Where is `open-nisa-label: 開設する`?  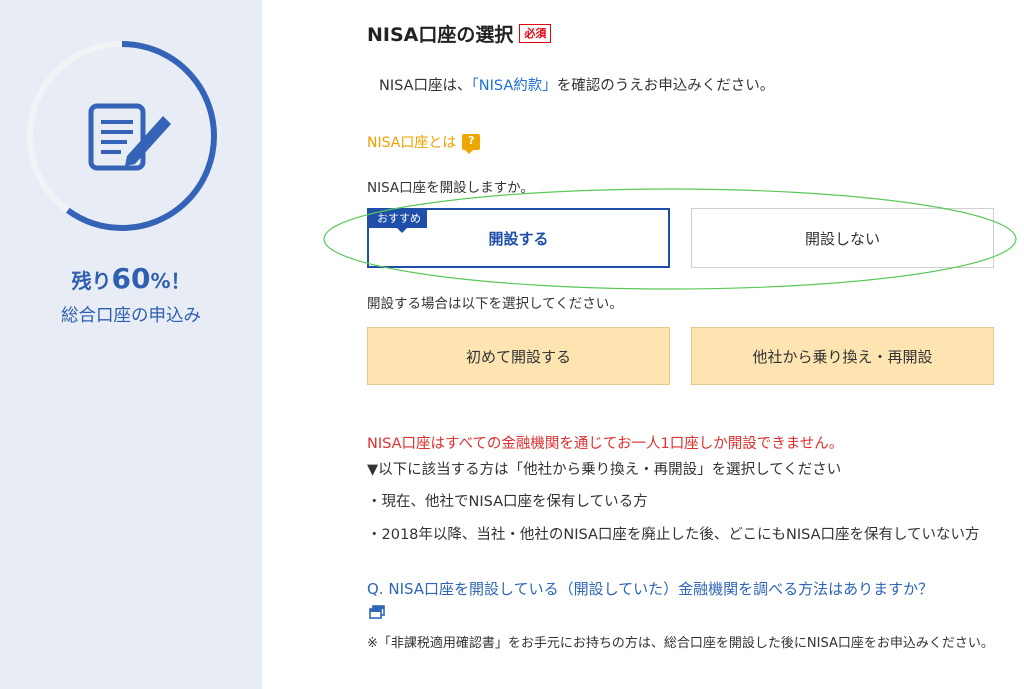
open-nisa-label: 開設する is located at coordinates (518, 238).